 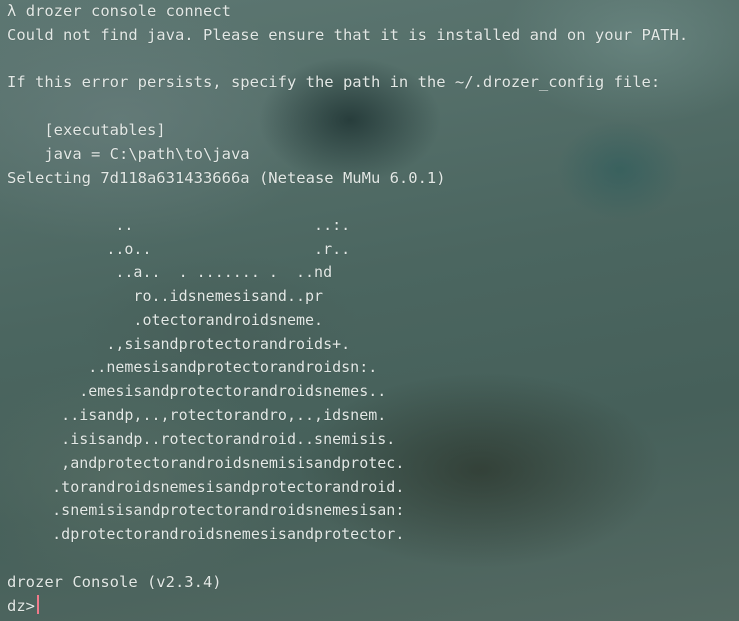 What do you see at coordinates (206, 487) in the screenshot?
I see `logo-line: .torandroidsnemesisandprotectorandroid.` at bounding box center [206, 487].